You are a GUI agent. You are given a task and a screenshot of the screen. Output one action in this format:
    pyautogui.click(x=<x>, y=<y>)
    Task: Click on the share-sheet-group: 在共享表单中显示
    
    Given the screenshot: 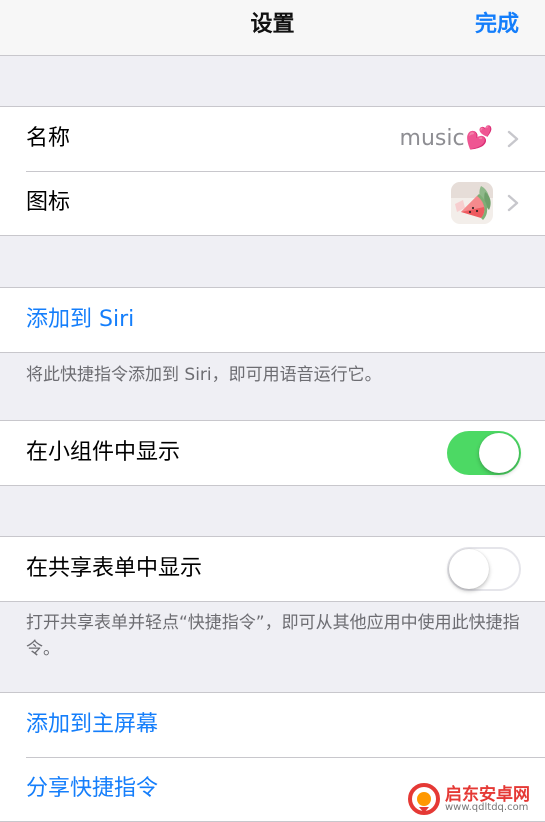 What is the action you would take?
    pyautogui.click(x=272, y=569)
    